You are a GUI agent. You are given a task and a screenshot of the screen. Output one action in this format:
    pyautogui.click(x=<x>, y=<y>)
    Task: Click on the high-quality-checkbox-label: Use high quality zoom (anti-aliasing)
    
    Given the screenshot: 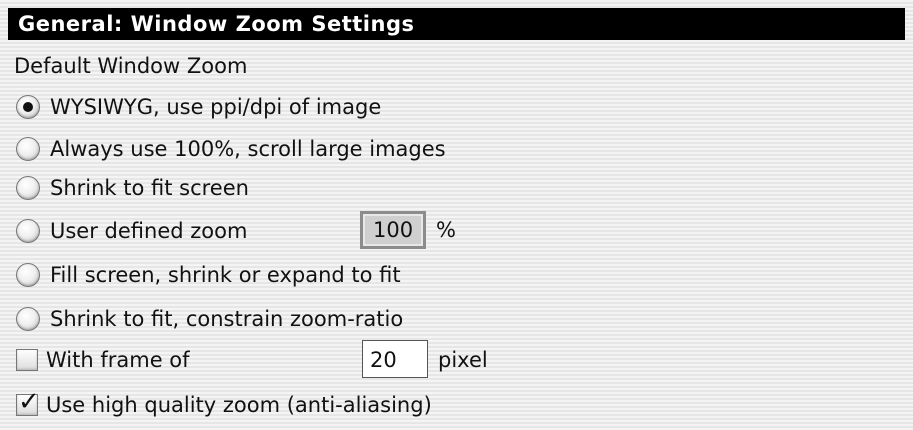 What is the action you would take?
    pyautogui.click(x=239, y=405)
    